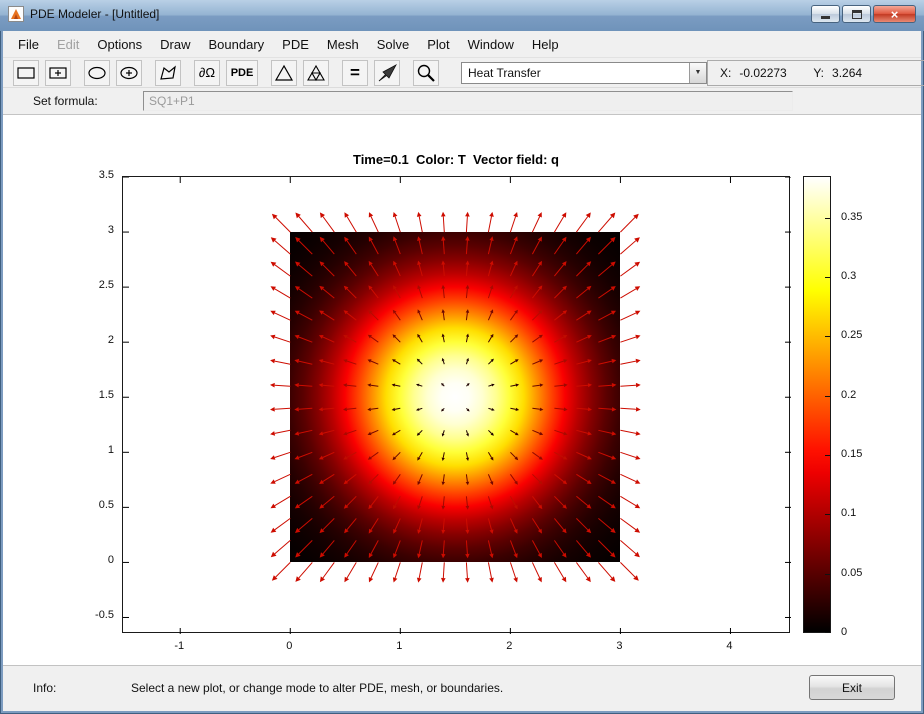 The image size is (924, 714). Describe the element at coordinates (852, 216) in the screenshot. I see `colorbar-tick-label: 0.35` at that location.